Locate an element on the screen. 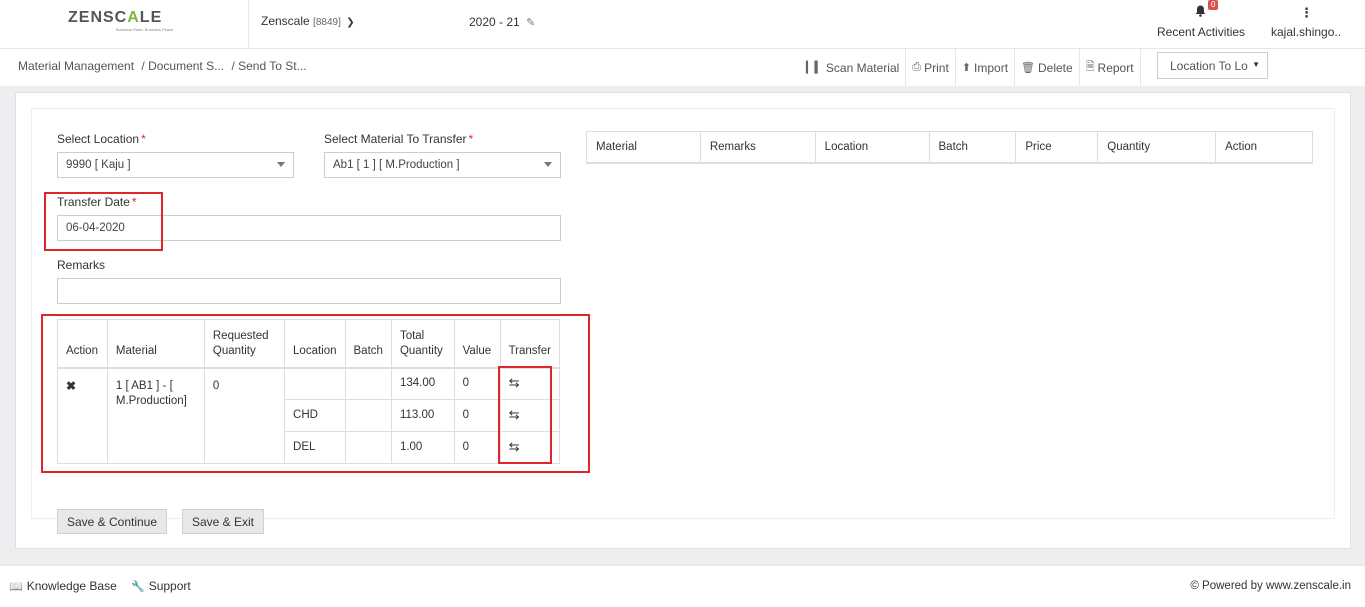  logo-text: ZENSCALE is located at coordinates (124, 18).